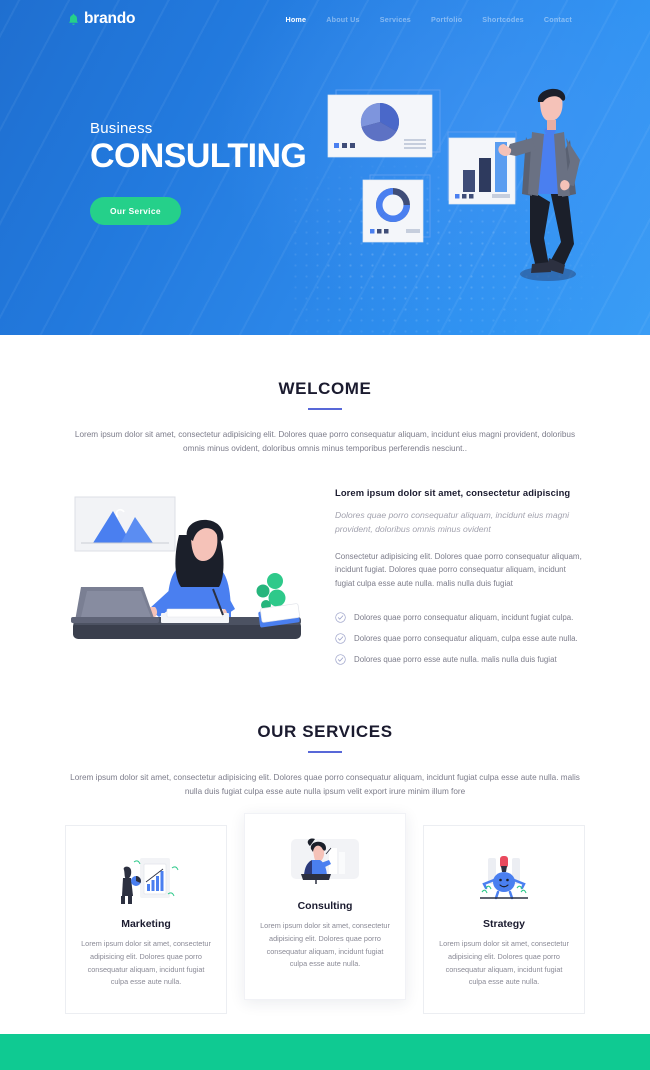 Image resolution: width=650 pixels, height=1070 pixels. I want to click on hero-copy: Business CONSULTING Our Service, so click(198, 172).